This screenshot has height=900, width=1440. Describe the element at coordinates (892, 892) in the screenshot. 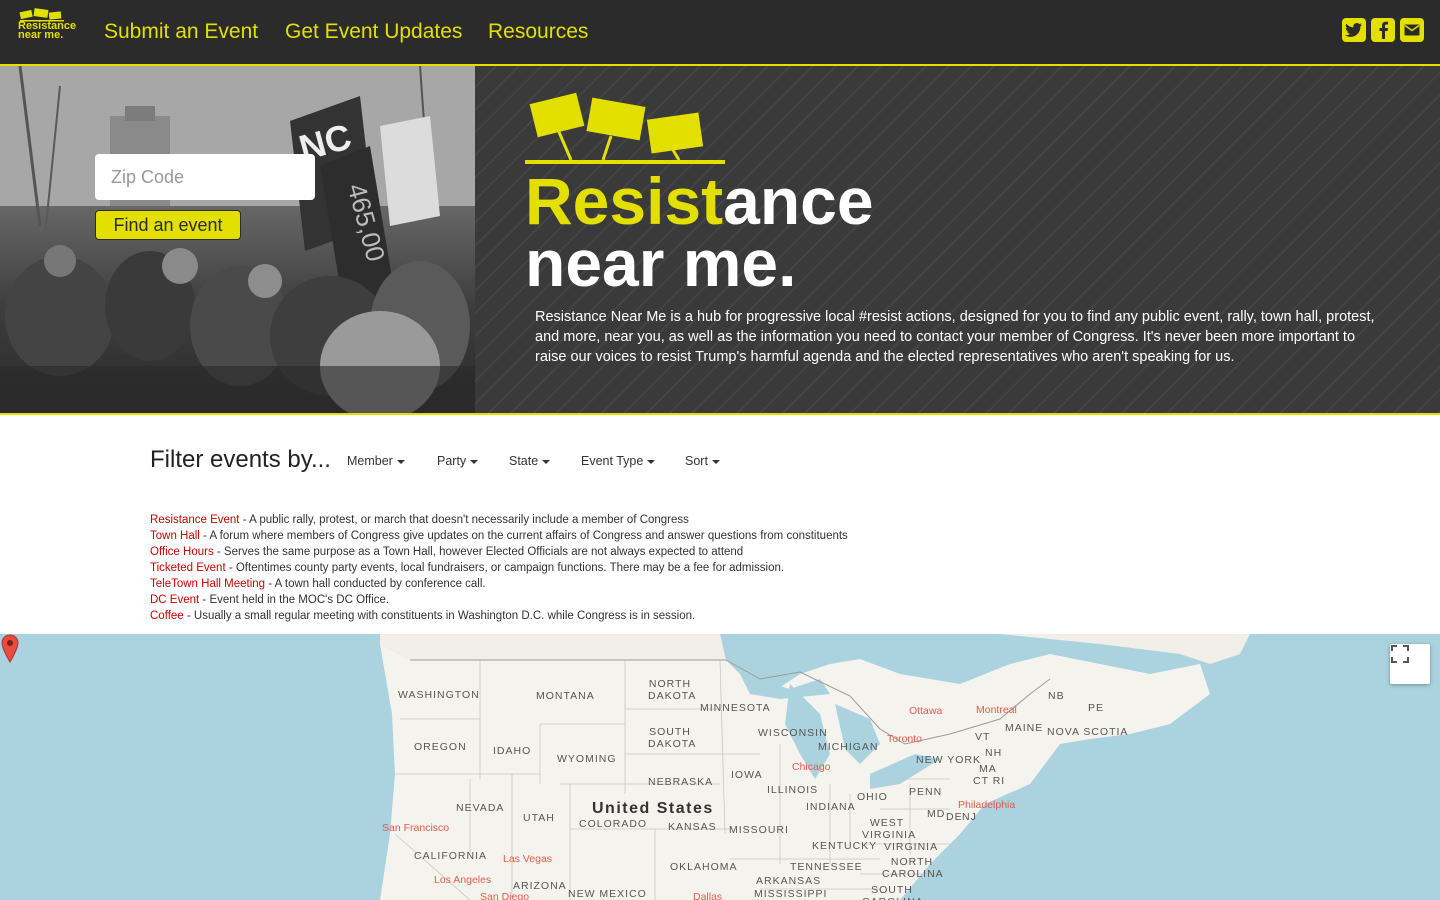

I see `map-label-state: SOUTH CAROLINA` at that location.